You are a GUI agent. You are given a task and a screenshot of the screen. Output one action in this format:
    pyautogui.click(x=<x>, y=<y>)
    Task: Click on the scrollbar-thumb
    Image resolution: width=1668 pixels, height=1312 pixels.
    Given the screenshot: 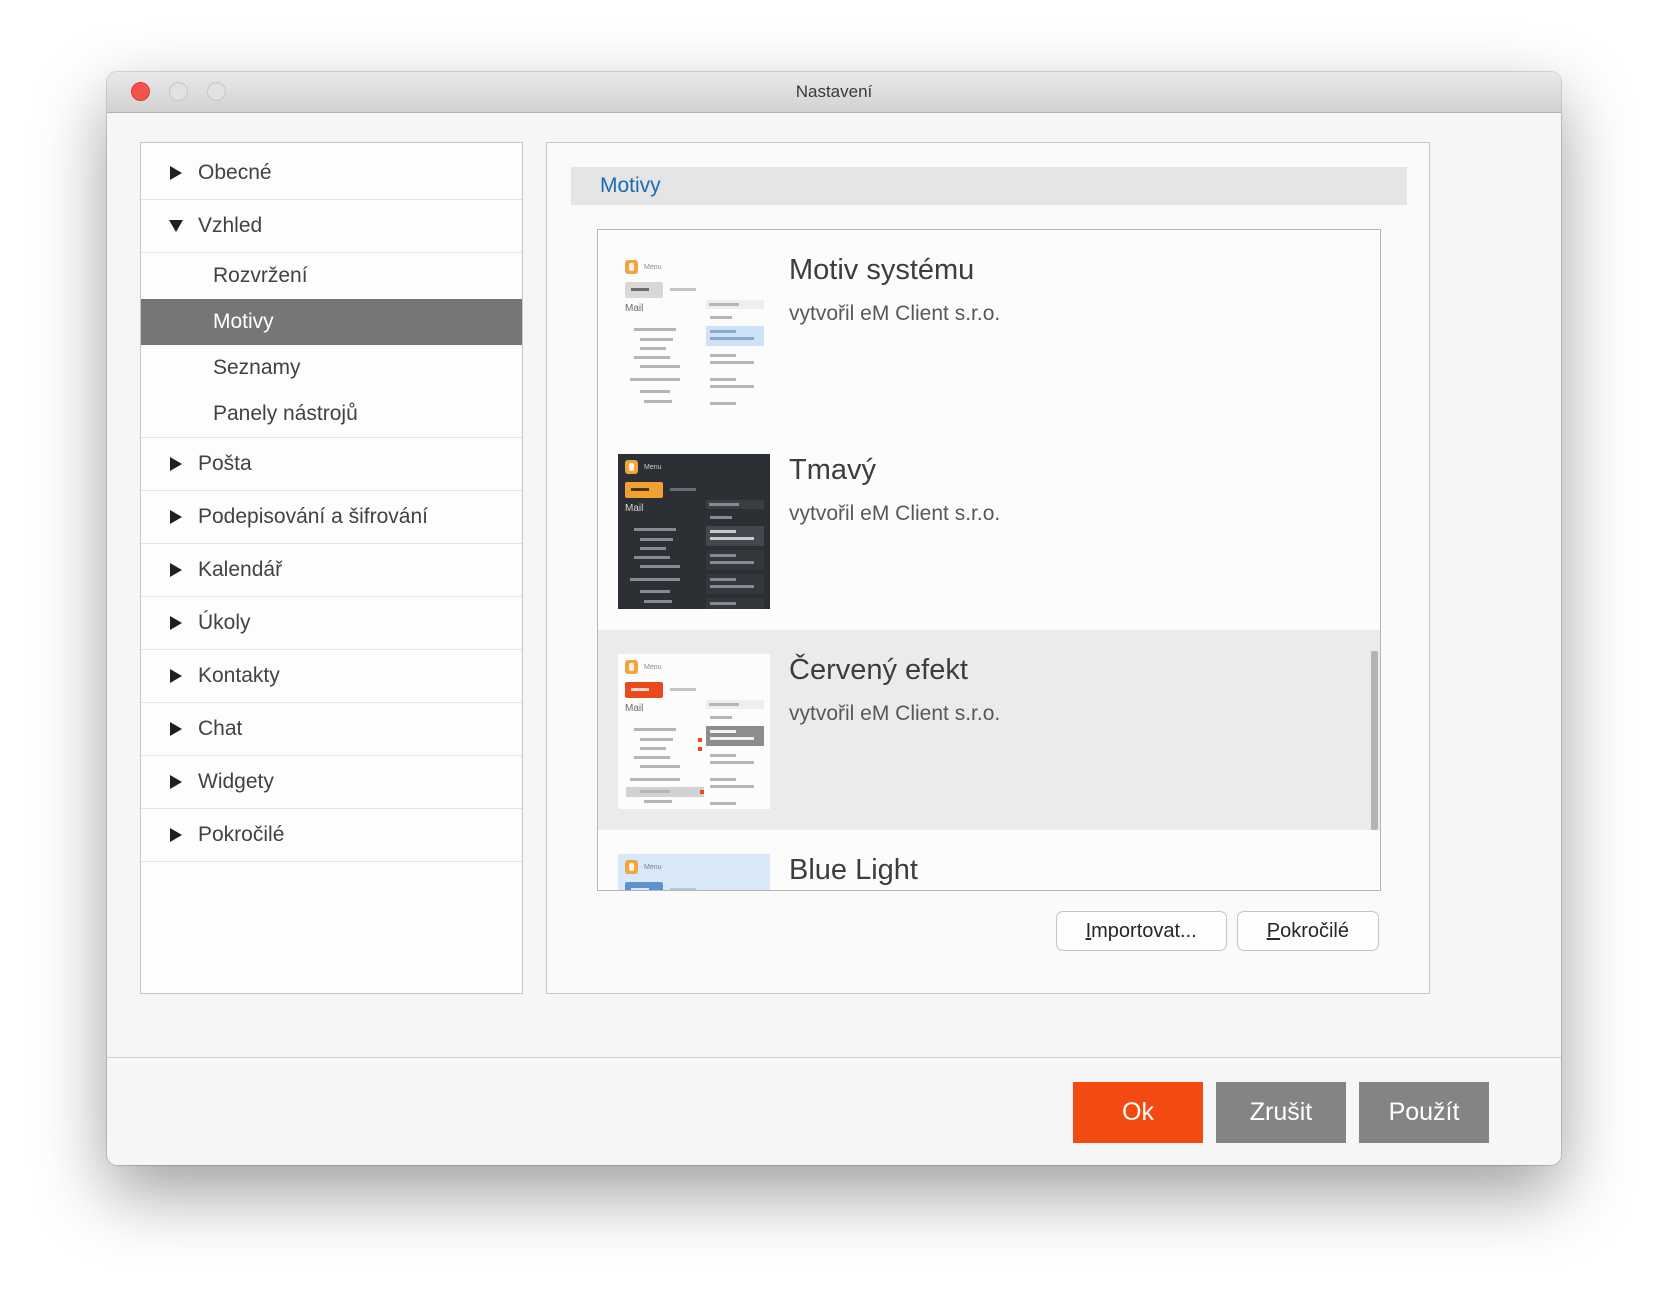 What is the action you would take?
    pyautogui.click(x=1374, y=740)
    